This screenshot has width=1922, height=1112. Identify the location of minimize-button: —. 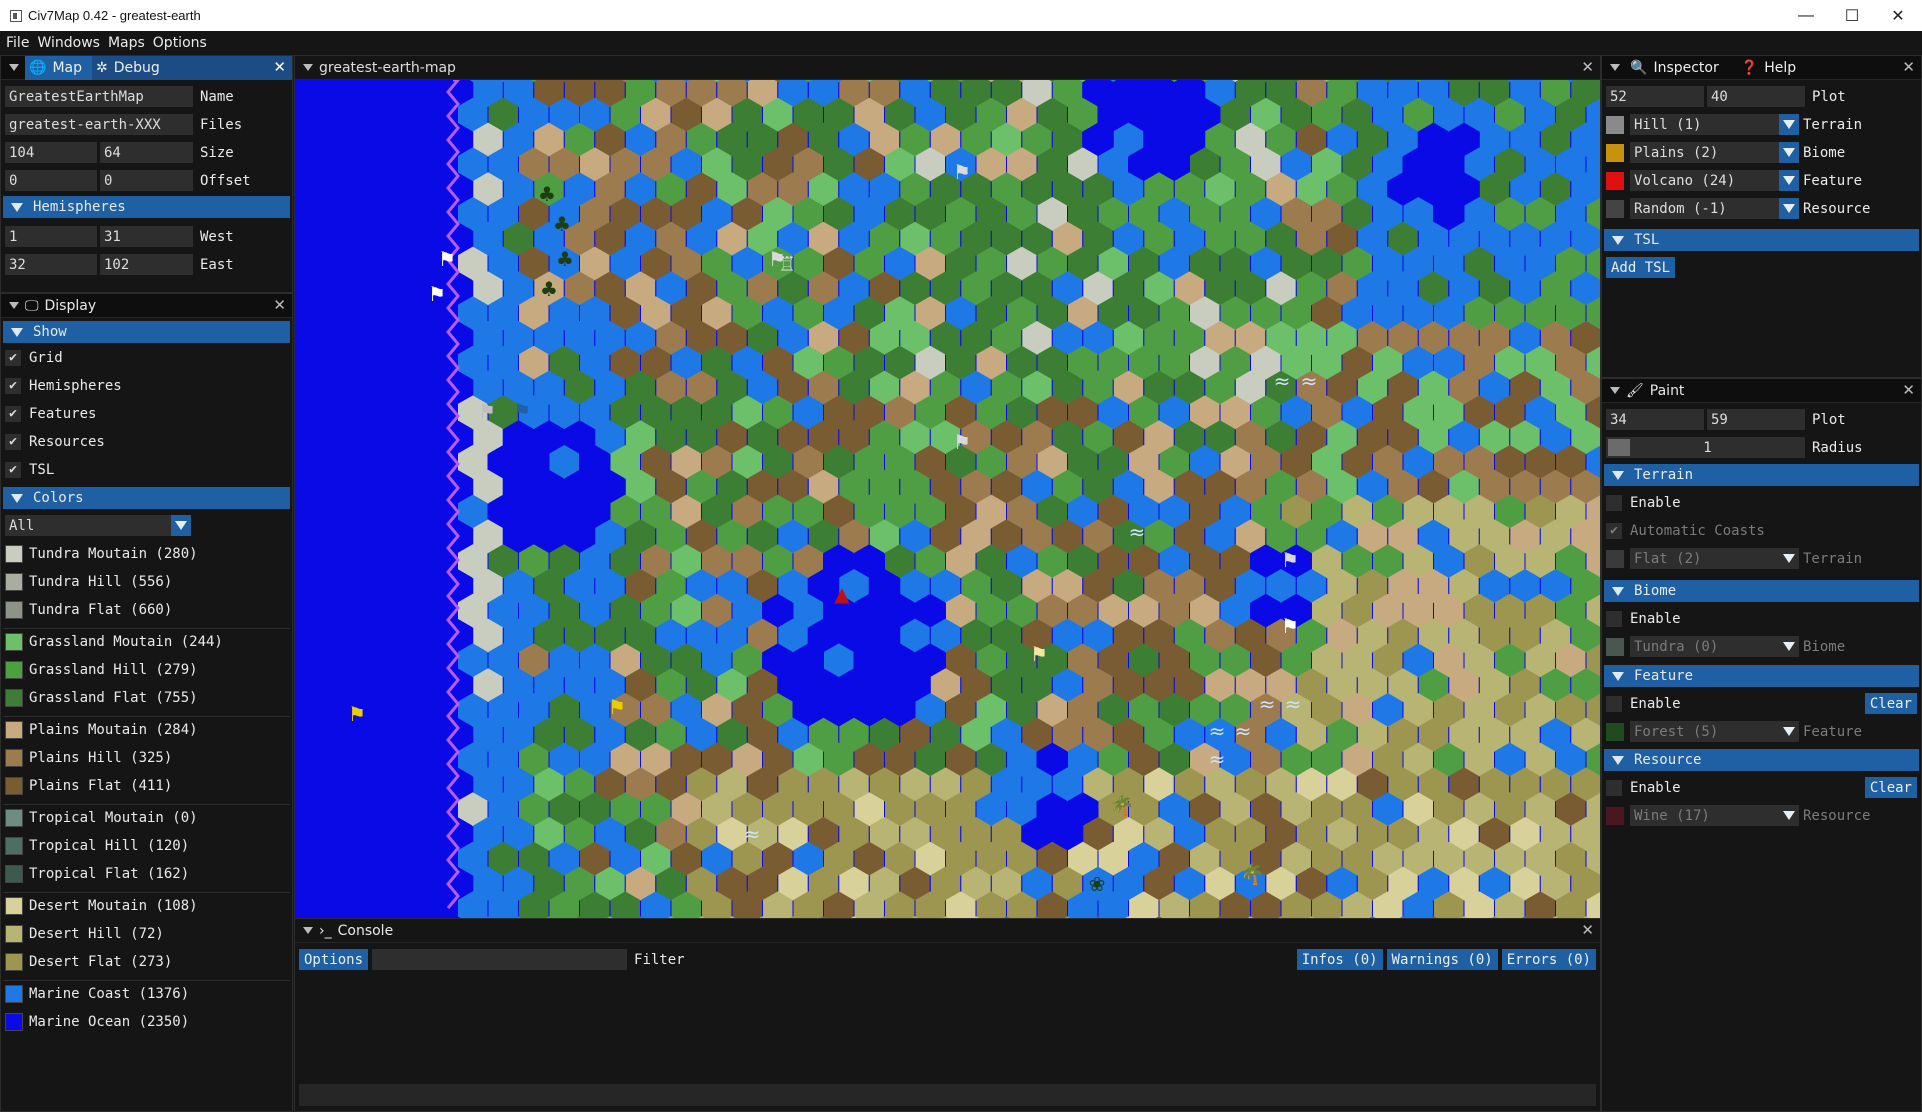
(1806, 15).